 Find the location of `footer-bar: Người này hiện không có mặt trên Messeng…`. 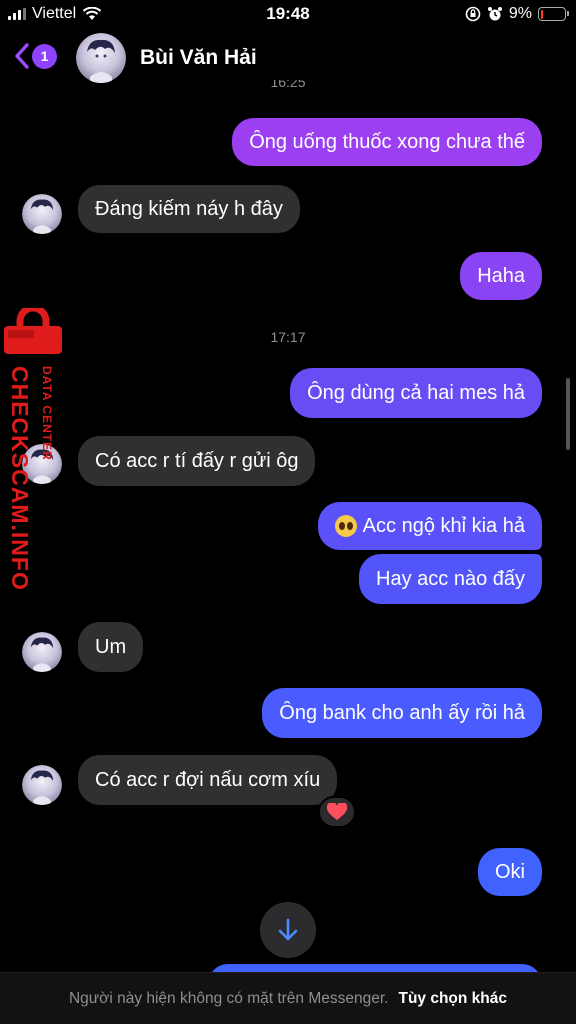

footer-bar: Người này hiện không có mặt trên Messeng… is located at coordinates (288, 998).